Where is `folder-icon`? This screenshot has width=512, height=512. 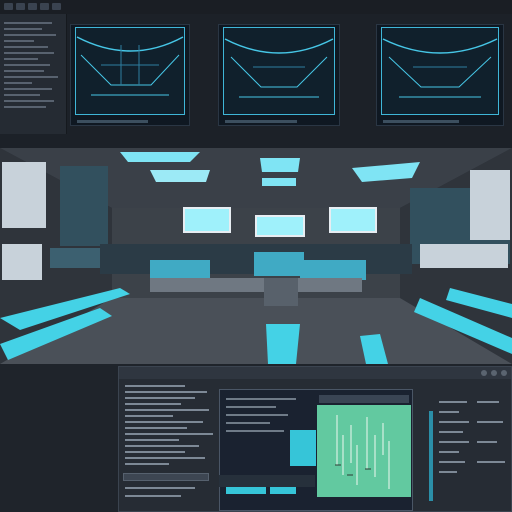
folder-icon is located at coordinates (20, 6).